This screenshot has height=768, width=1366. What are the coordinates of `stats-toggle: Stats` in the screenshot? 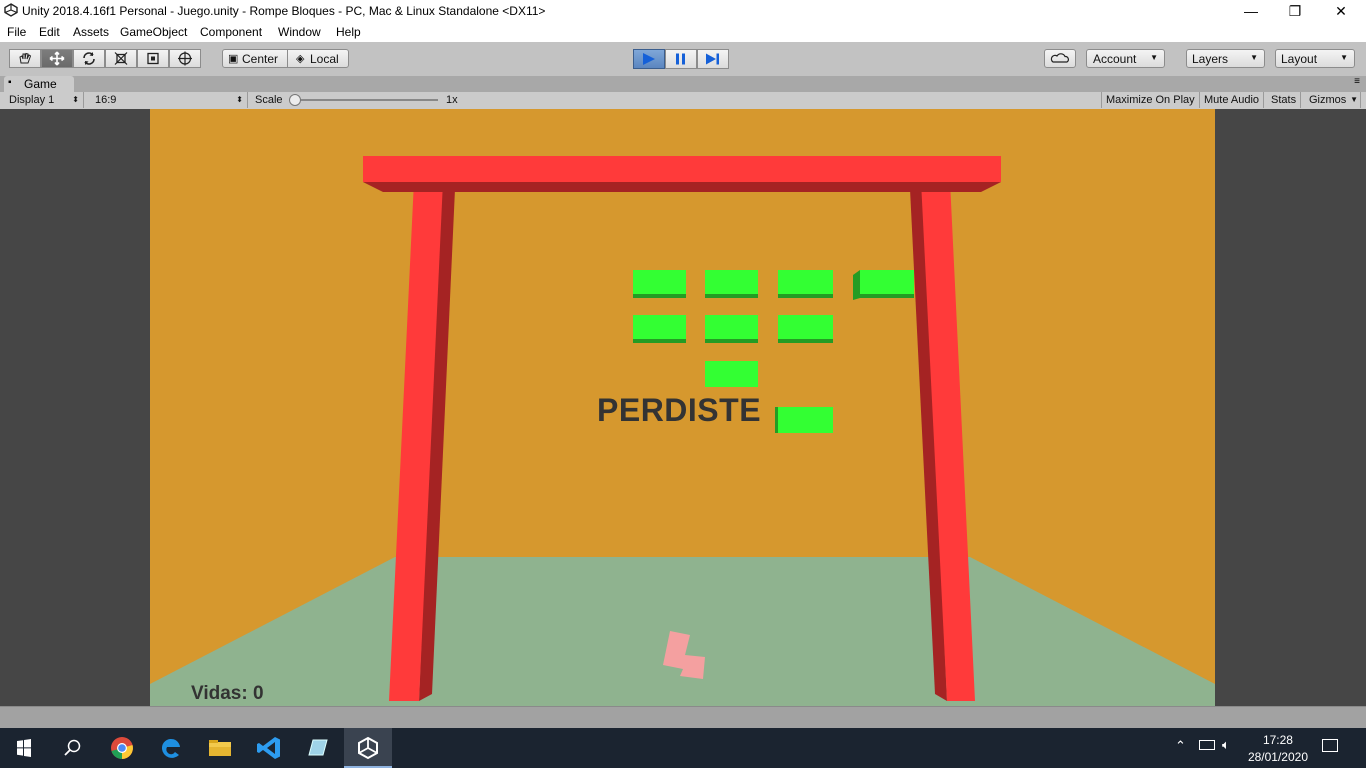 It's located at (1284, 100).